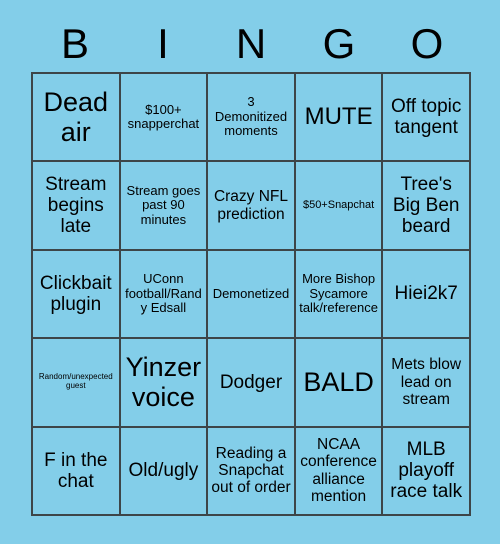 The image size is (500, 544). I want to click on bingo-cell-label: Stream begins late, so click(76, 205).